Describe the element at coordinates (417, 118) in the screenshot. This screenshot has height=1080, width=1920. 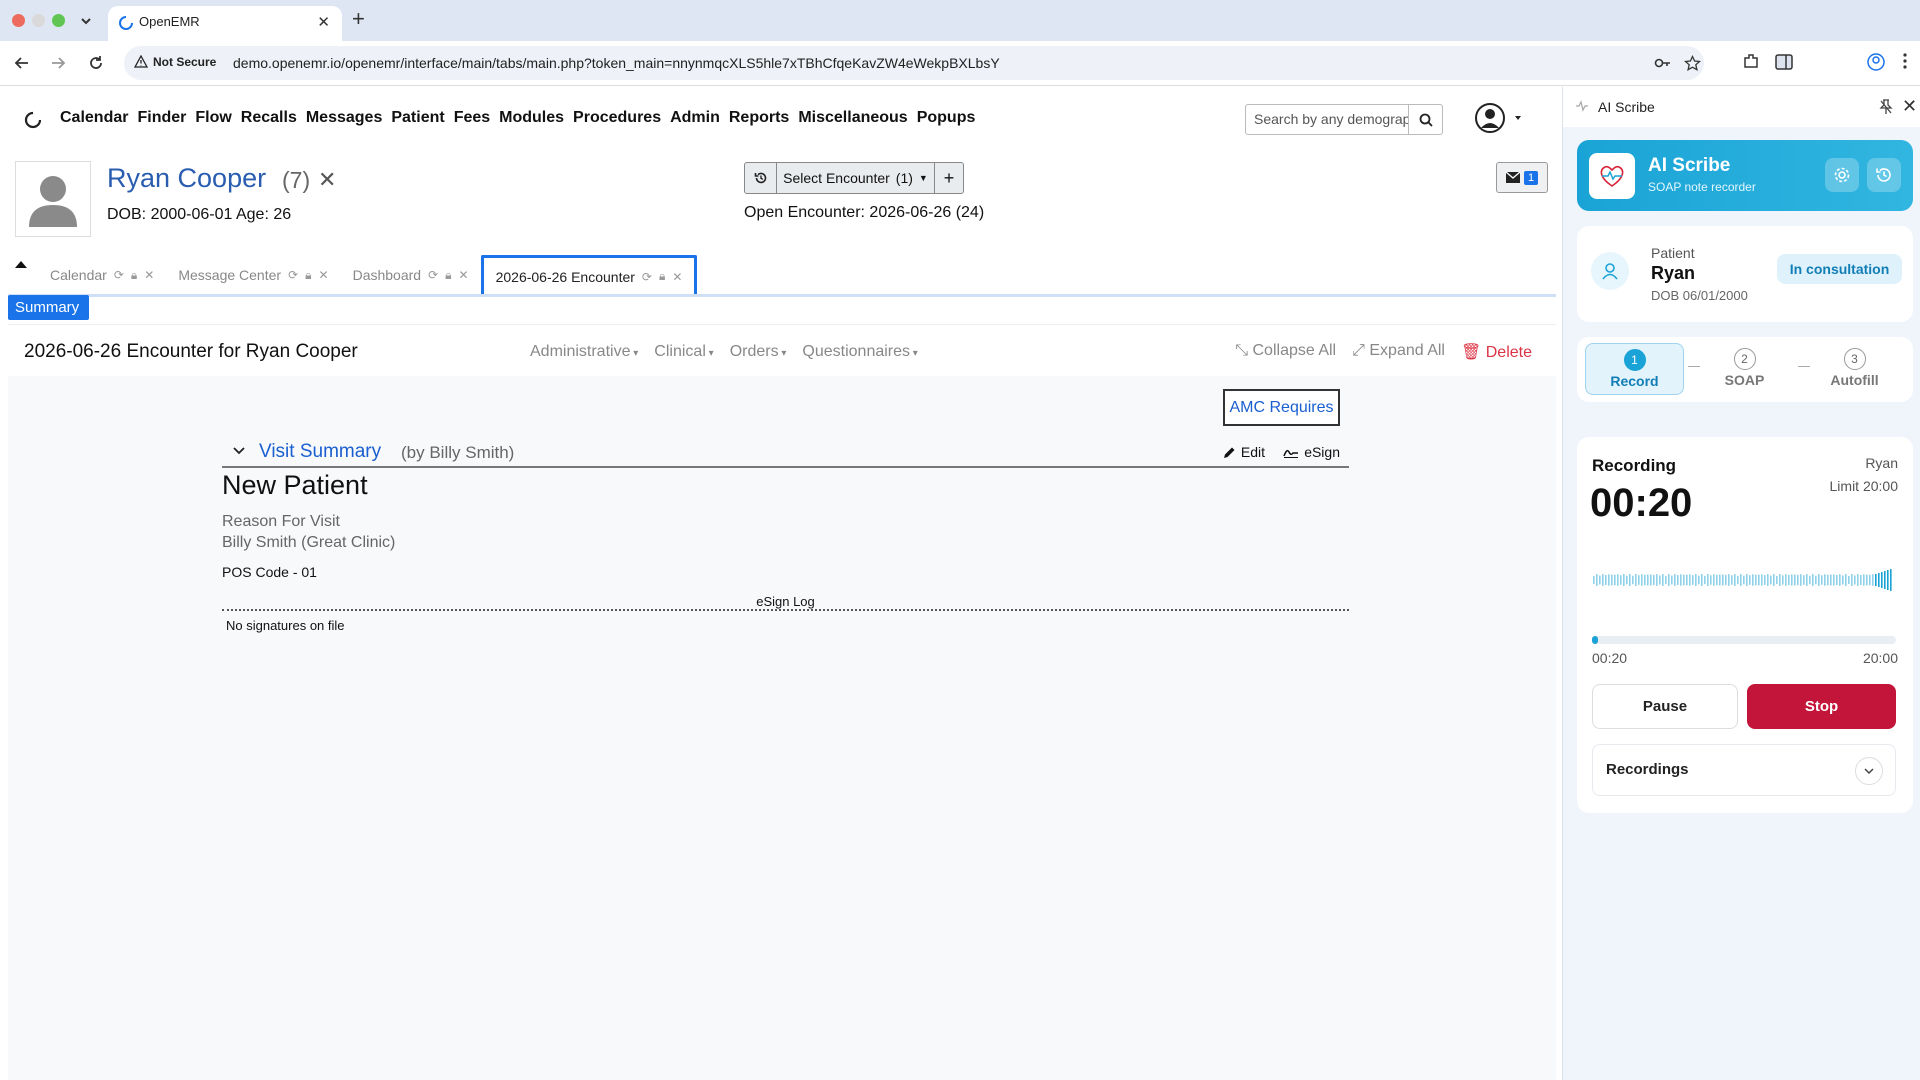
I see `menu-patient: Patient` at that location.